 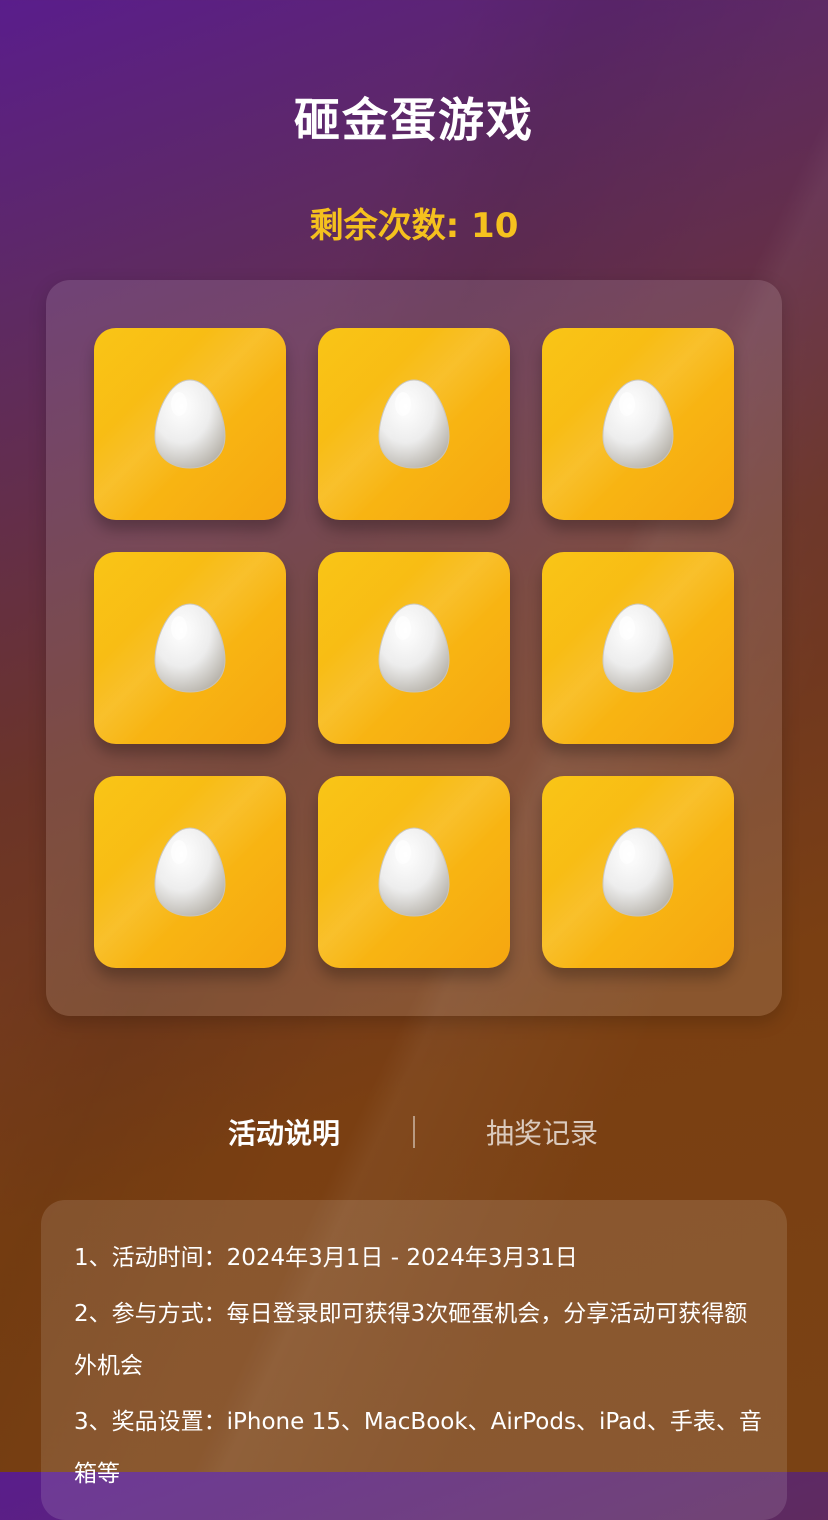 I want to click on page-title: 砸金蛋游戏, so click(x=414, y=120).